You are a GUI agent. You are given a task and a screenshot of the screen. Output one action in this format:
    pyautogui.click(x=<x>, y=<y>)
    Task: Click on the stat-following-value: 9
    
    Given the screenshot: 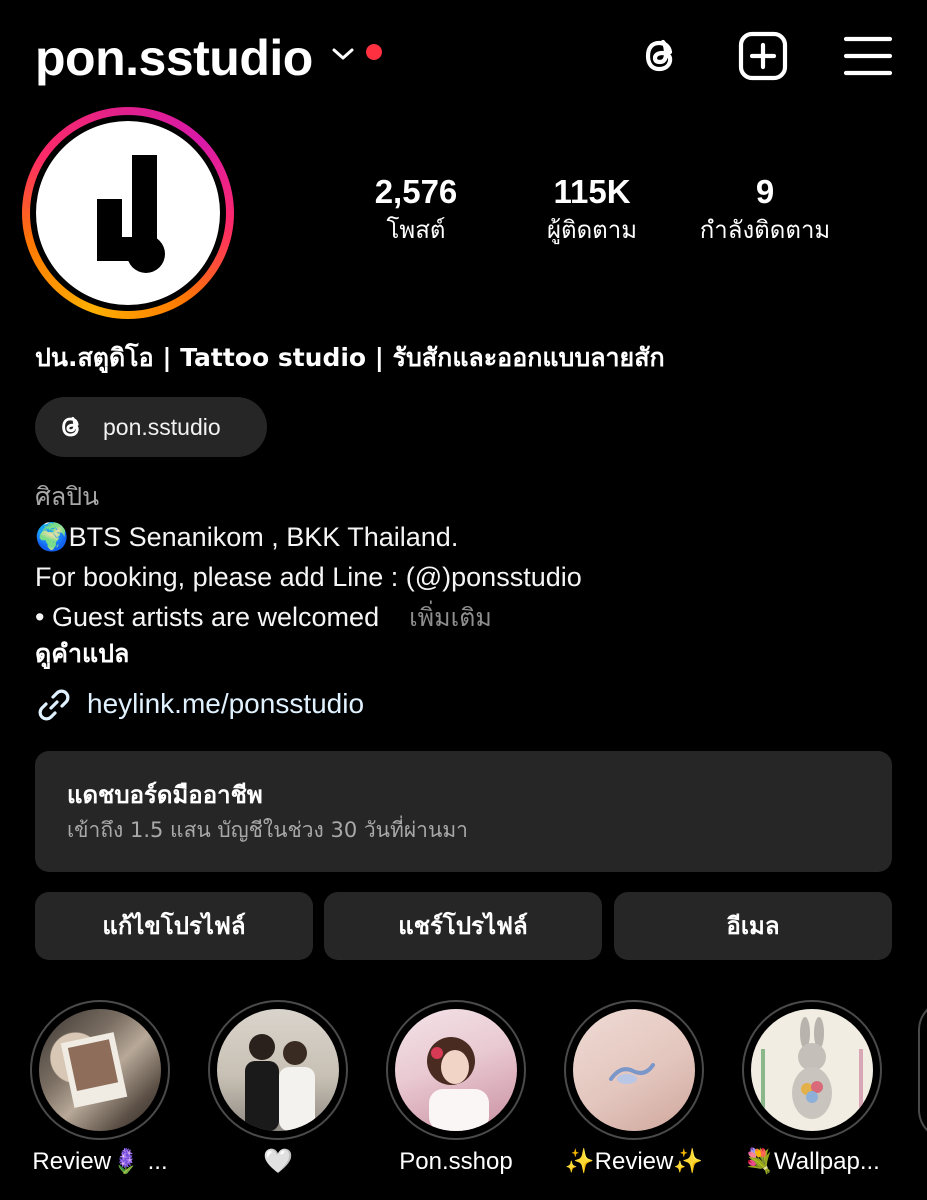 What is the action you would take?
    pyautogui.click(x=765, y=191)
    